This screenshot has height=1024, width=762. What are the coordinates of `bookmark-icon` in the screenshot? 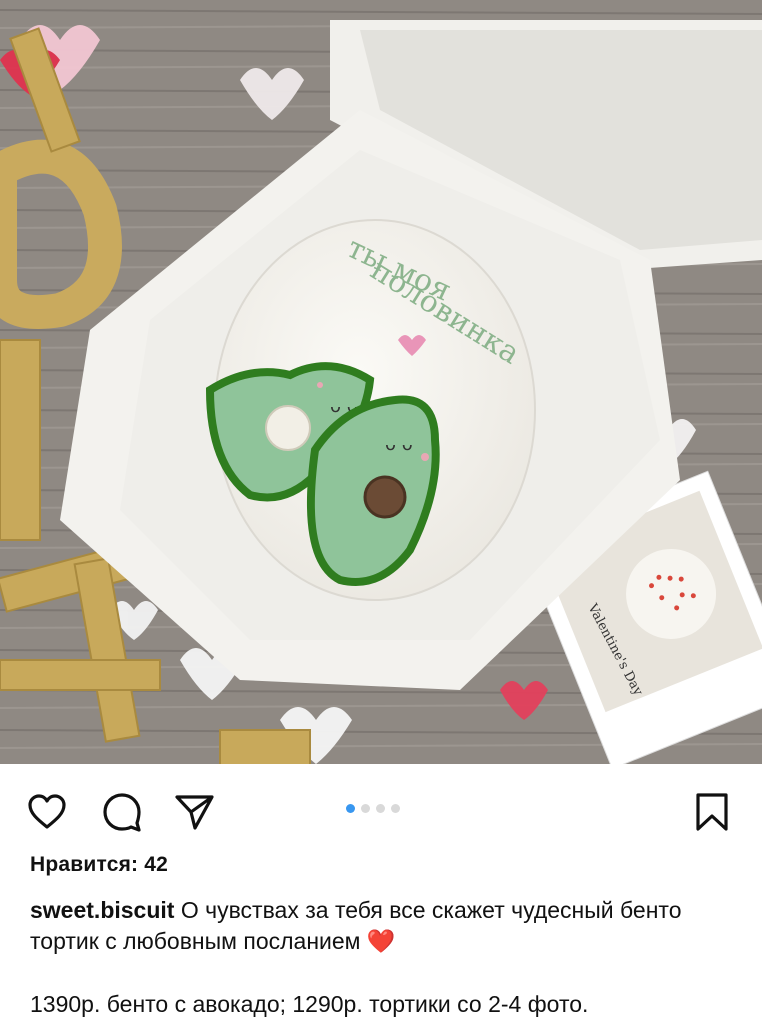 It's located at (712, 812).